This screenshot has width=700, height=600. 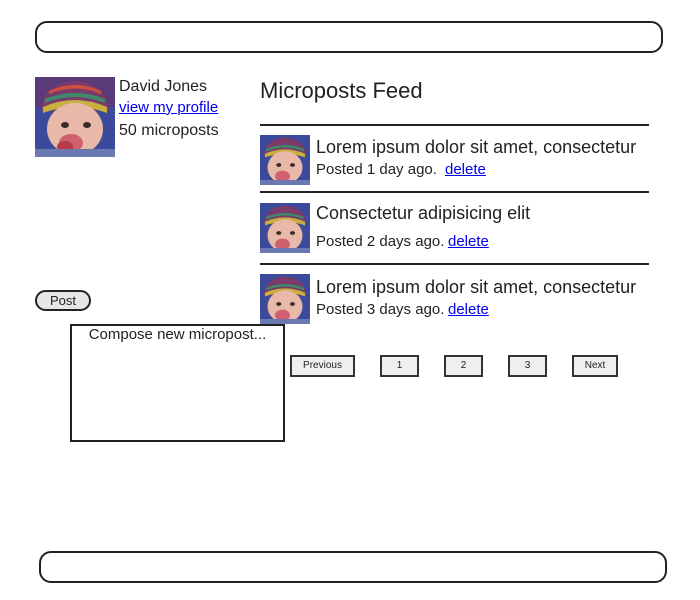 What do you see at coordinates (380, 241) in the screenshot?
I see `post-timestamp: Posted 2 days ago.` at bounding box center [380, 241].